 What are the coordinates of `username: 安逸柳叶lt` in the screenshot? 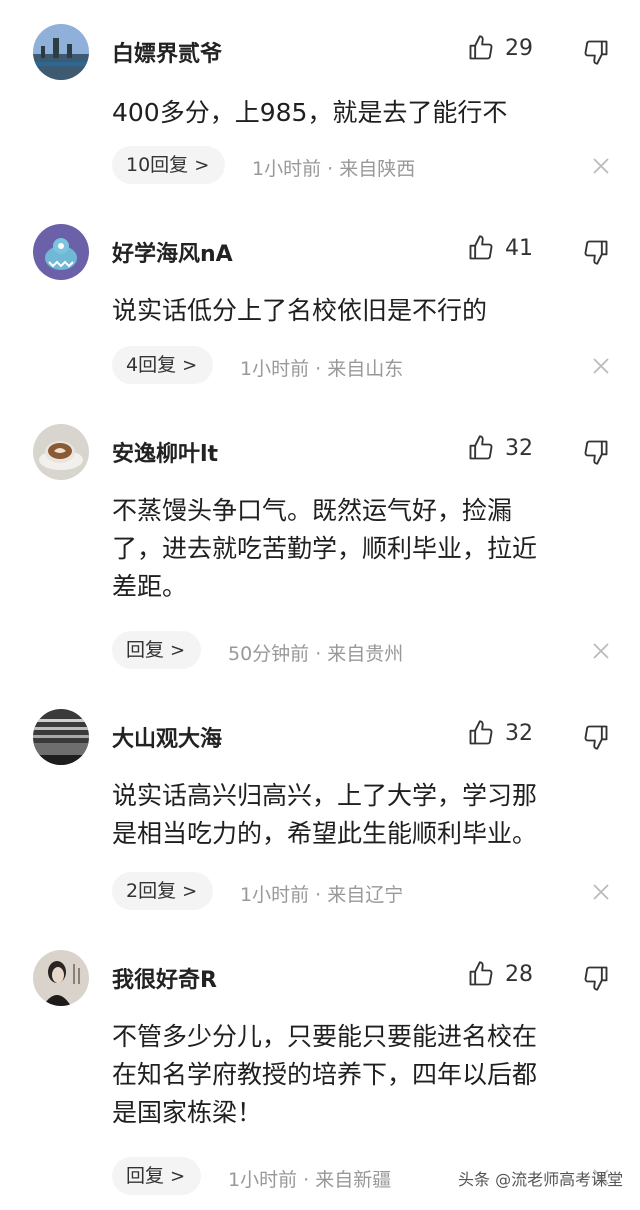 It's located at (165, 452).